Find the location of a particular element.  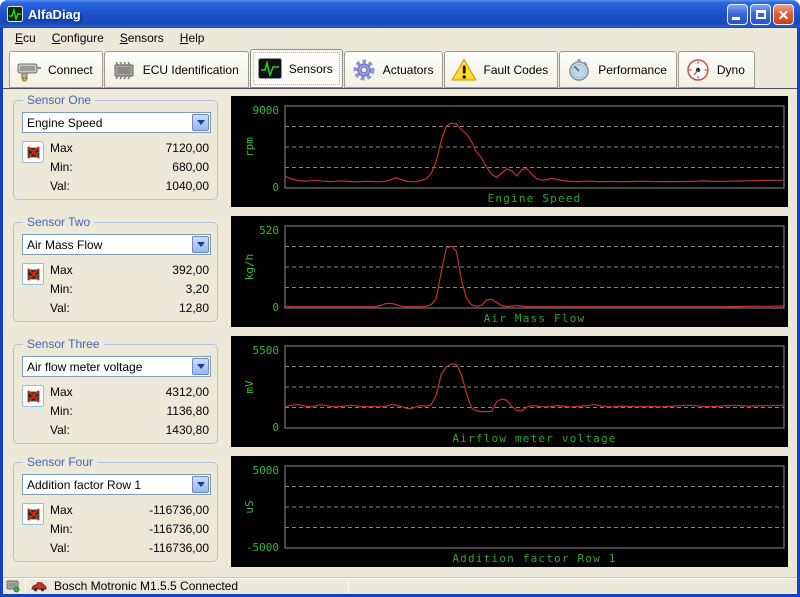

stat-val: Val: 1040,00 is located at coordinates (129, 186).